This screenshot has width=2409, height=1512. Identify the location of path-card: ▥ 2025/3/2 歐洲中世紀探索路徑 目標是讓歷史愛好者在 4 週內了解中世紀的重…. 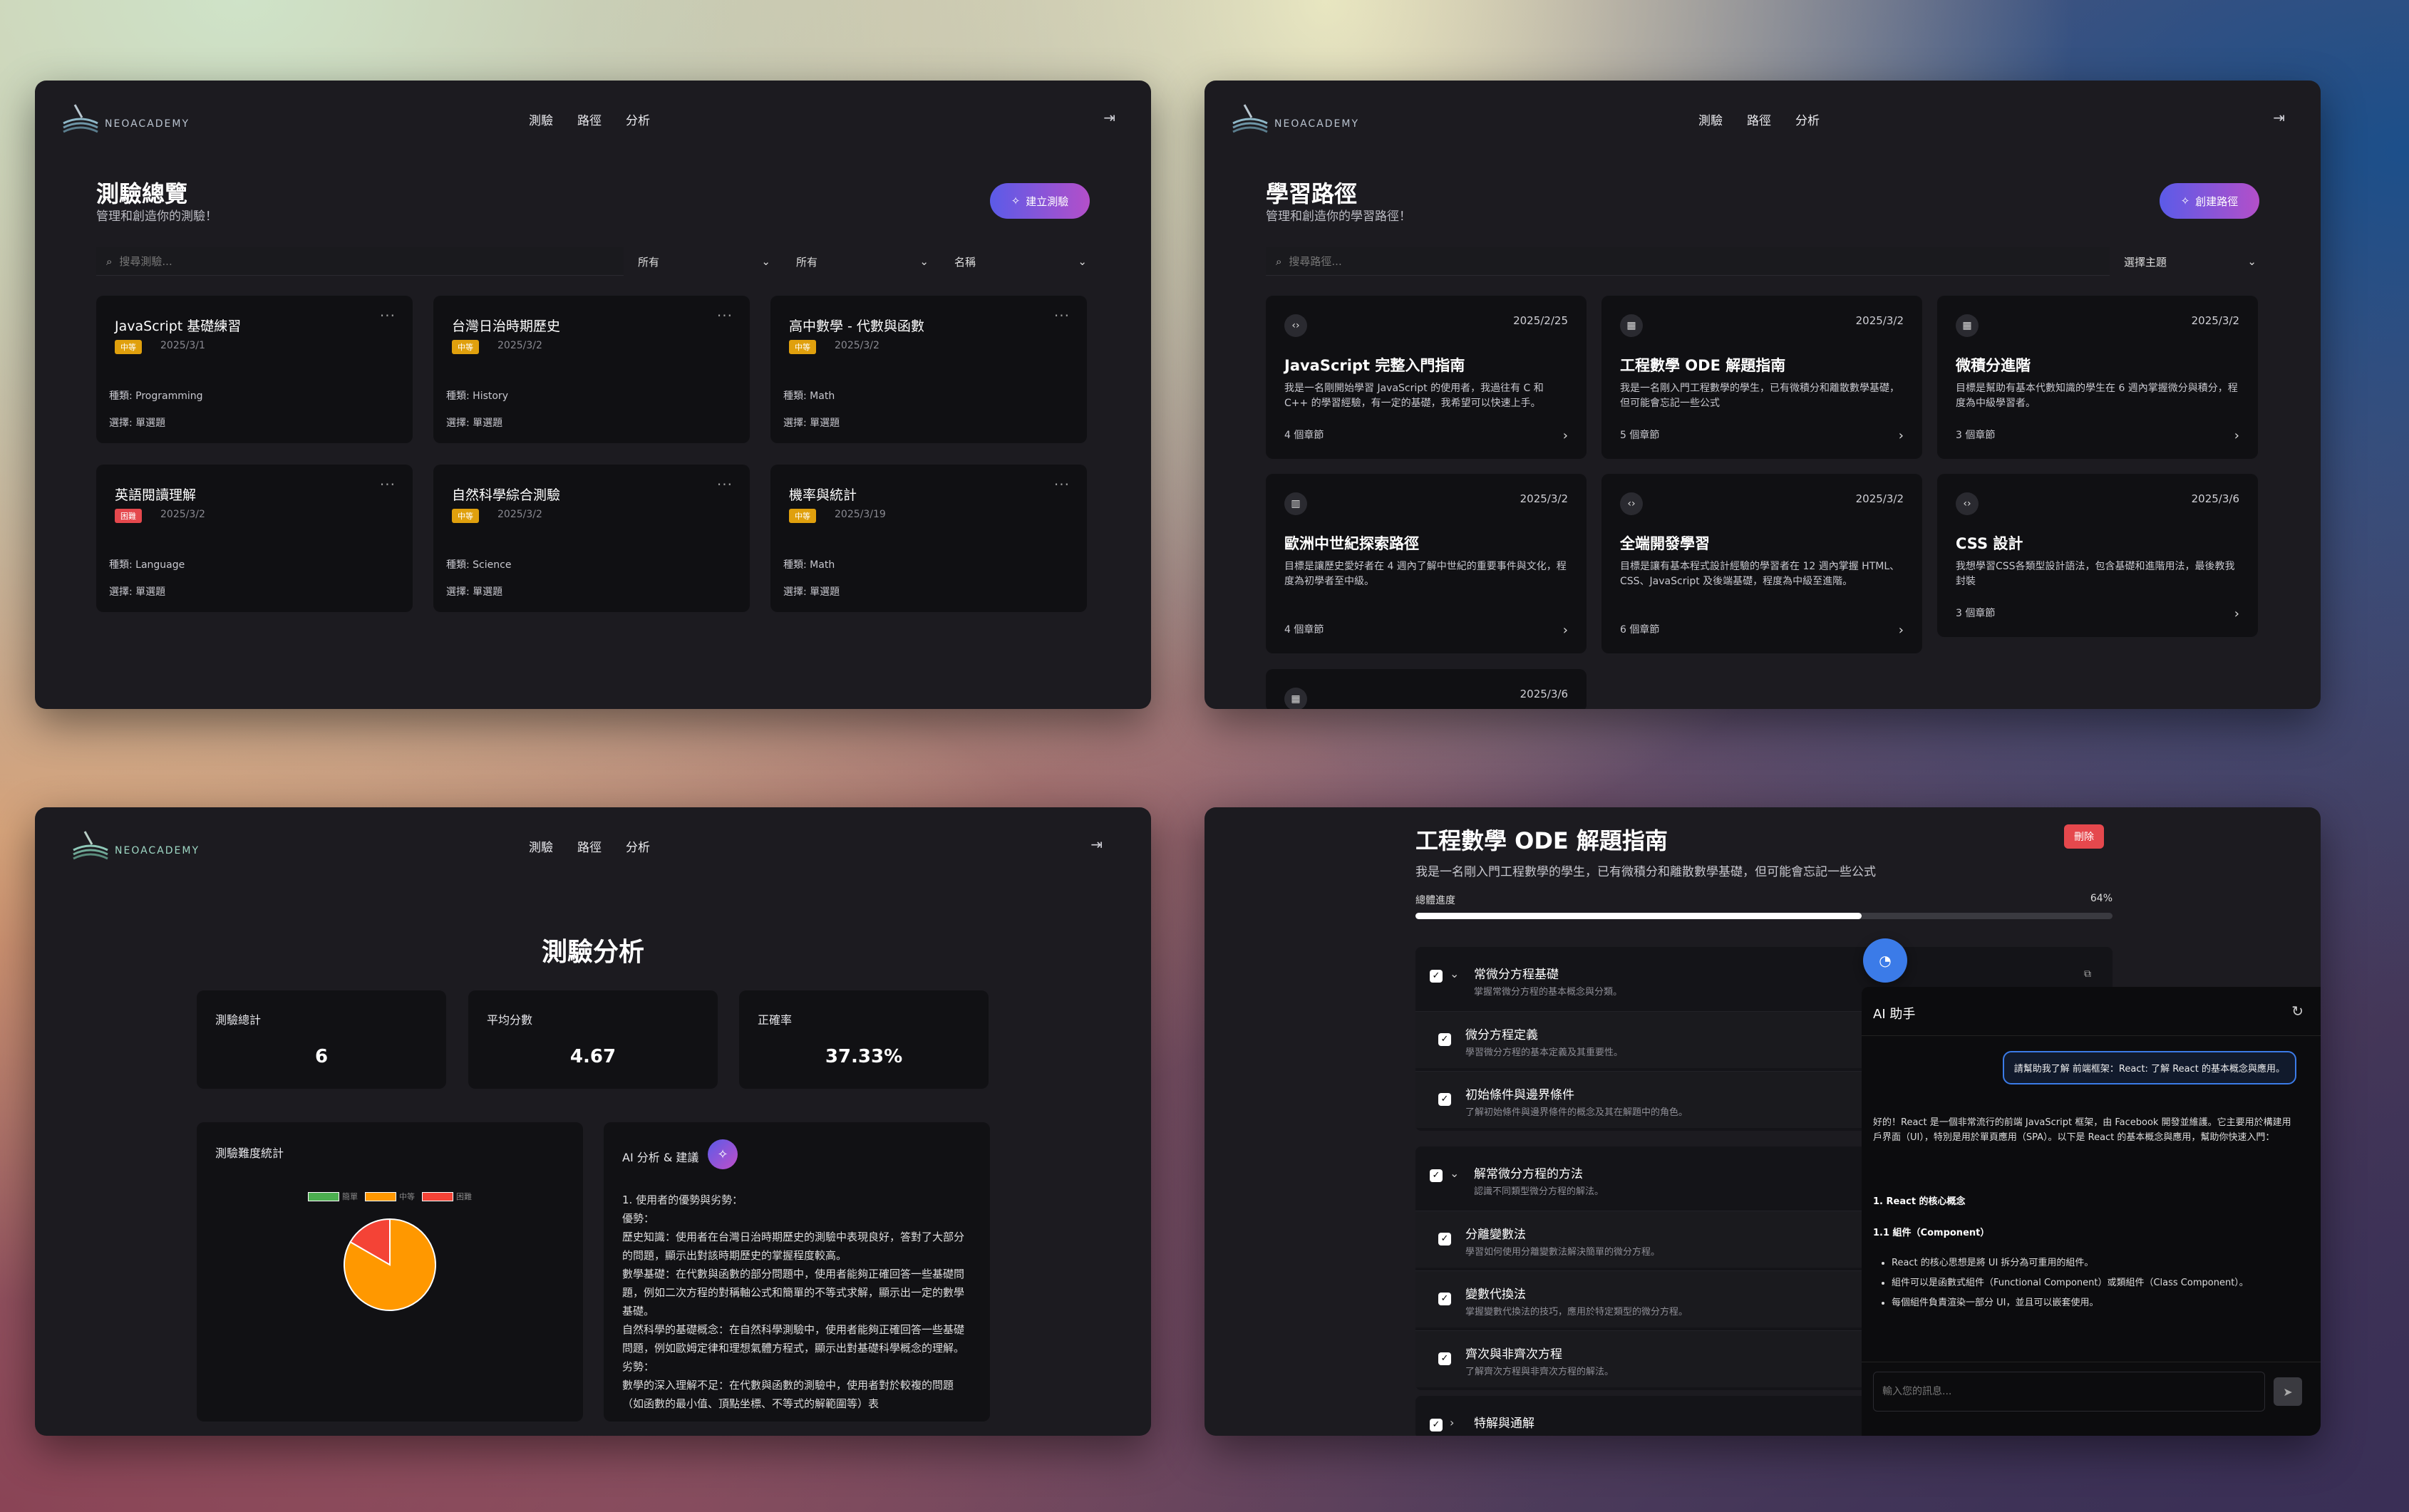
(1426, 563).